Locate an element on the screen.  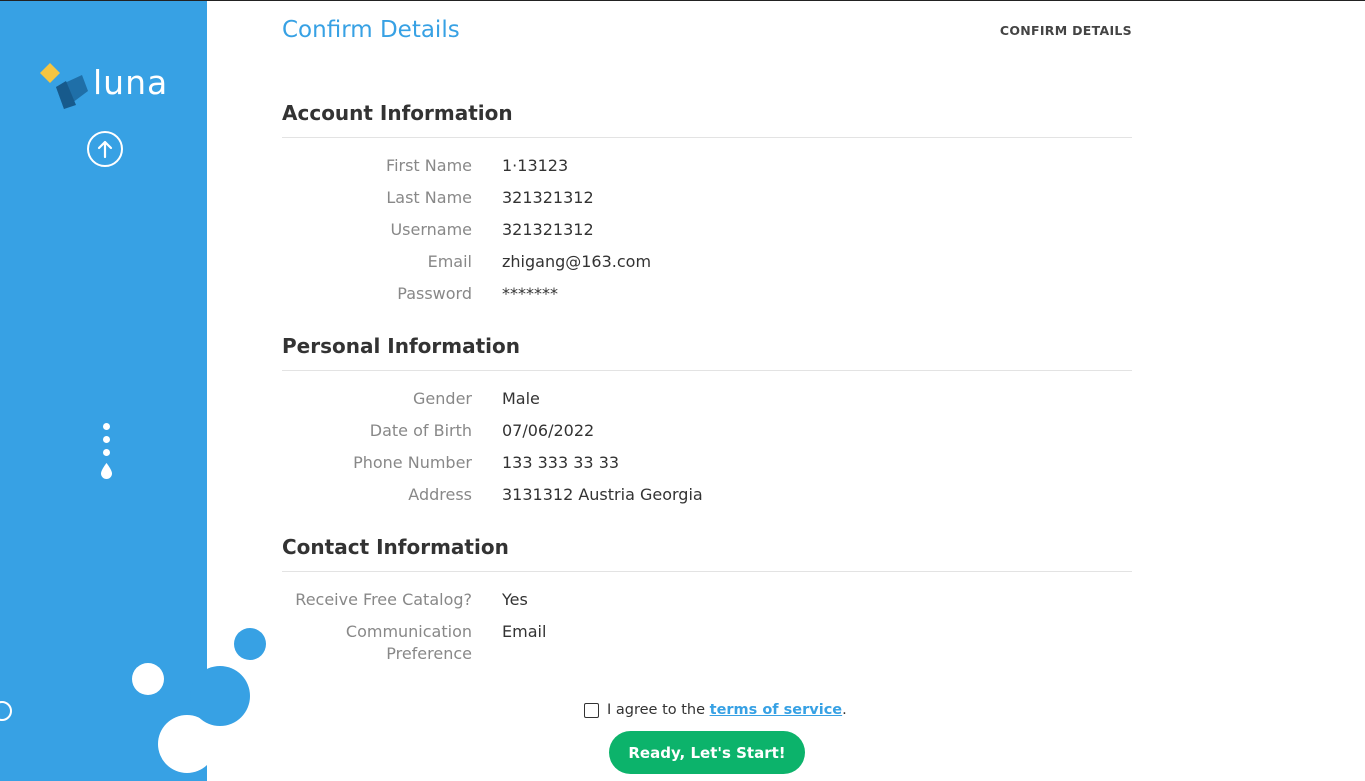
field-label-line: Preference is located at coordinates (429, 653).